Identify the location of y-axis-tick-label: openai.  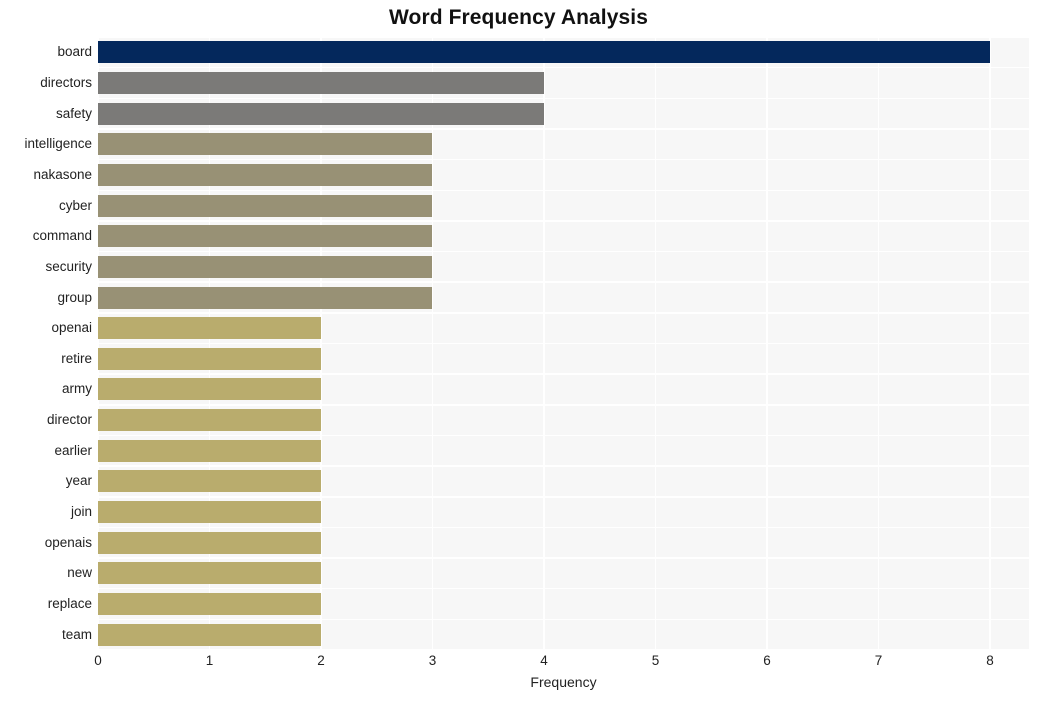
(71, 328).